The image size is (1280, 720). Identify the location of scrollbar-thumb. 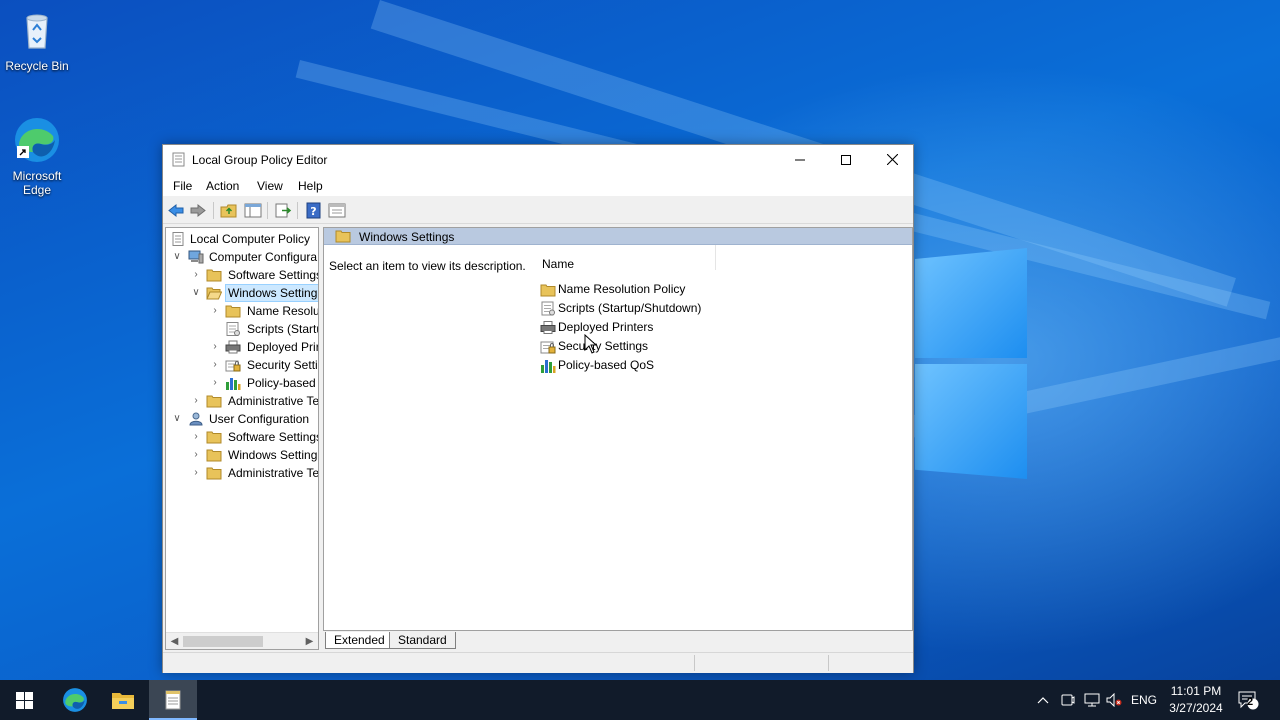
(223, 641).